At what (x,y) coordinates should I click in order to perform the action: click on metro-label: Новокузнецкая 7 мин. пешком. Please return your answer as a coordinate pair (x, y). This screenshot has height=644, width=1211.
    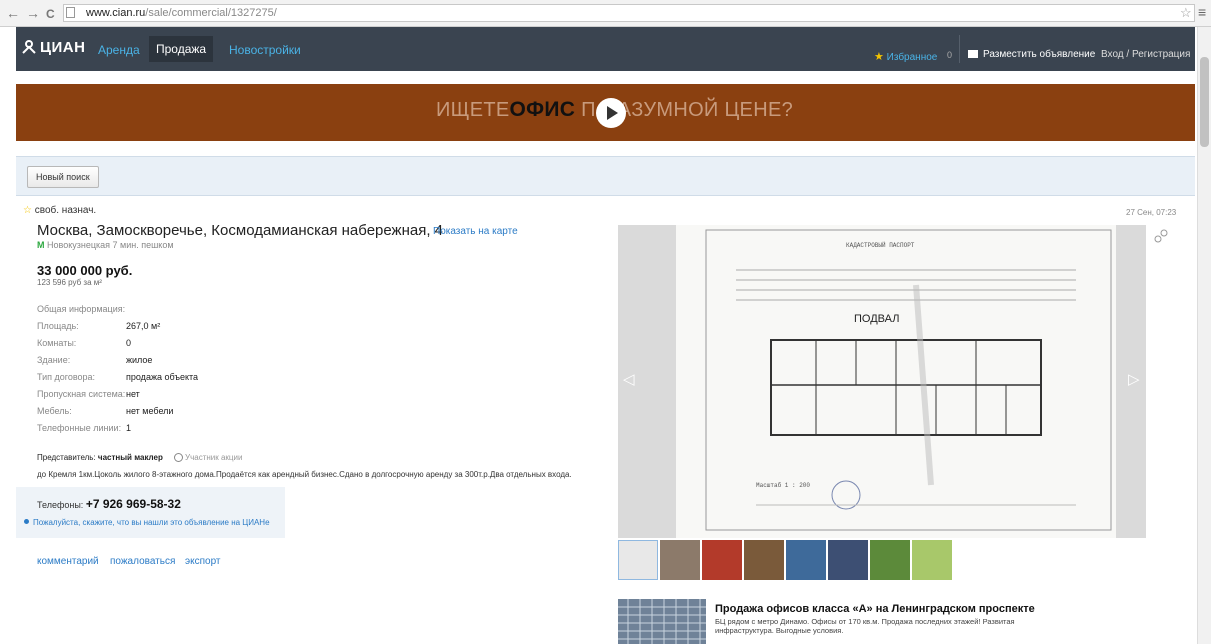
    Looking at the image, I should click on (110, 245).